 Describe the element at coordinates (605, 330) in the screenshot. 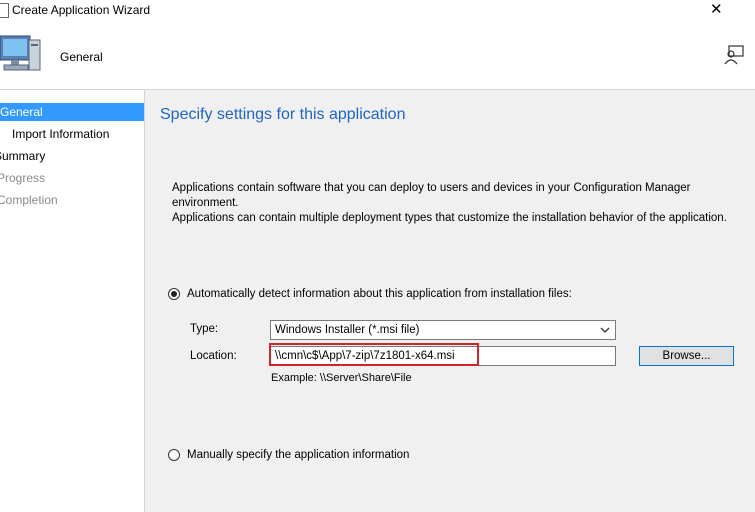

I see `chevron-down-icon` at that location.